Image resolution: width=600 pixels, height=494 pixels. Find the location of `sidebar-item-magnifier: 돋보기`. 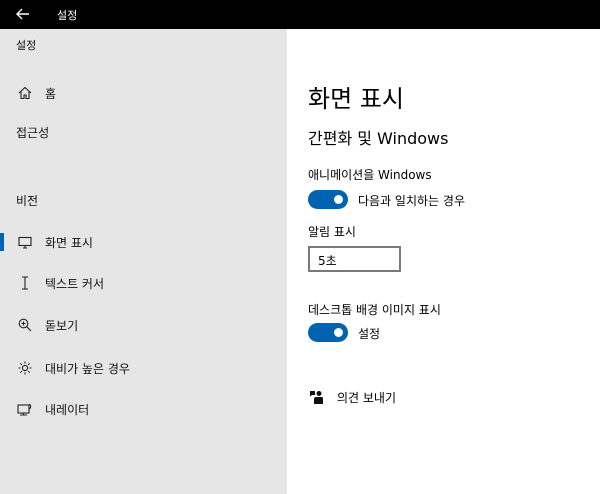

sidebar-item-magnifier: 돋보기 is located at coordinates (143, 325).